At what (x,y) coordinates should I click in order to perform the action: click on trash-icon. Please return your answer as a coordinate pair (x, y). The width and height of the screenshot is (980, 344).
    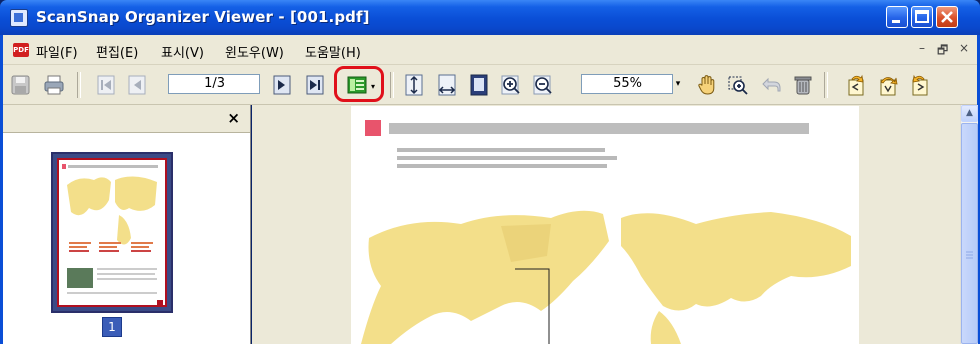
    Looking at the image, I should click on (803, 85).